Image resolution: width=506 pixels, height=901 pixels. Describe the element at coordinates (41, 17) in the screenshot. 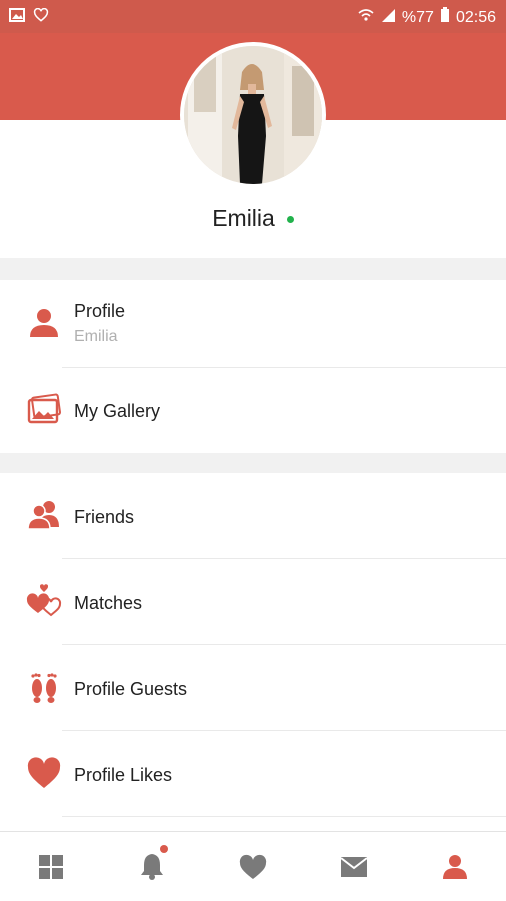

I see `heart-outline-icon` at that location.